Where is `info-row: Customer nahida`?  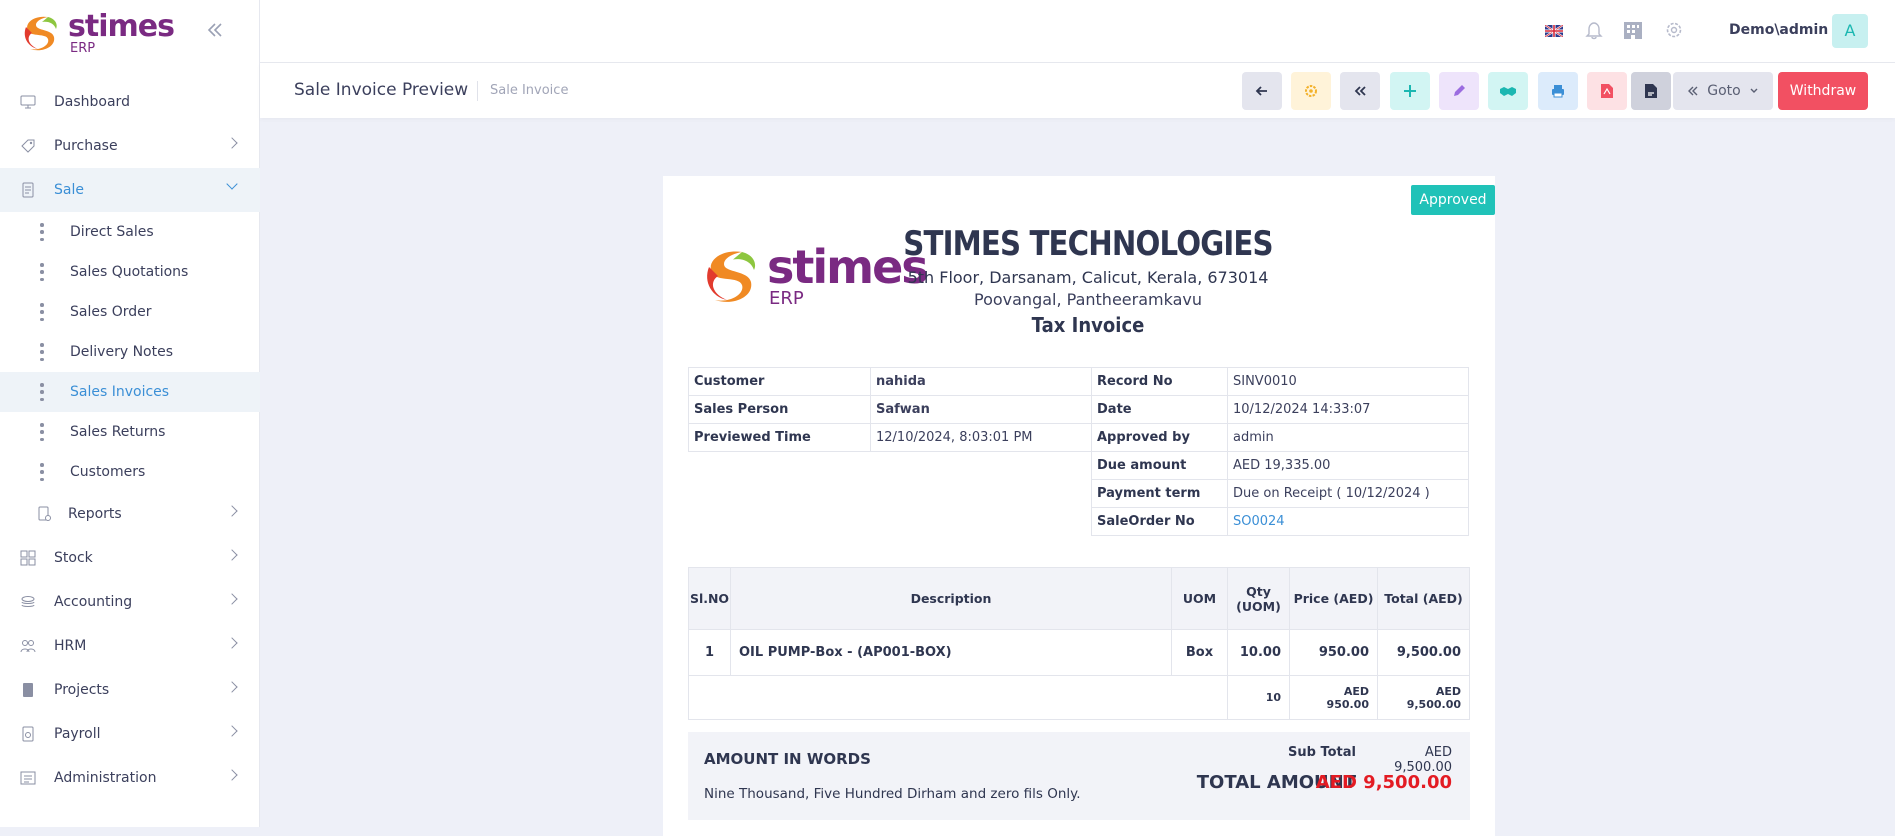 info-row: Customer nahida is located at coordinates (890, 381).